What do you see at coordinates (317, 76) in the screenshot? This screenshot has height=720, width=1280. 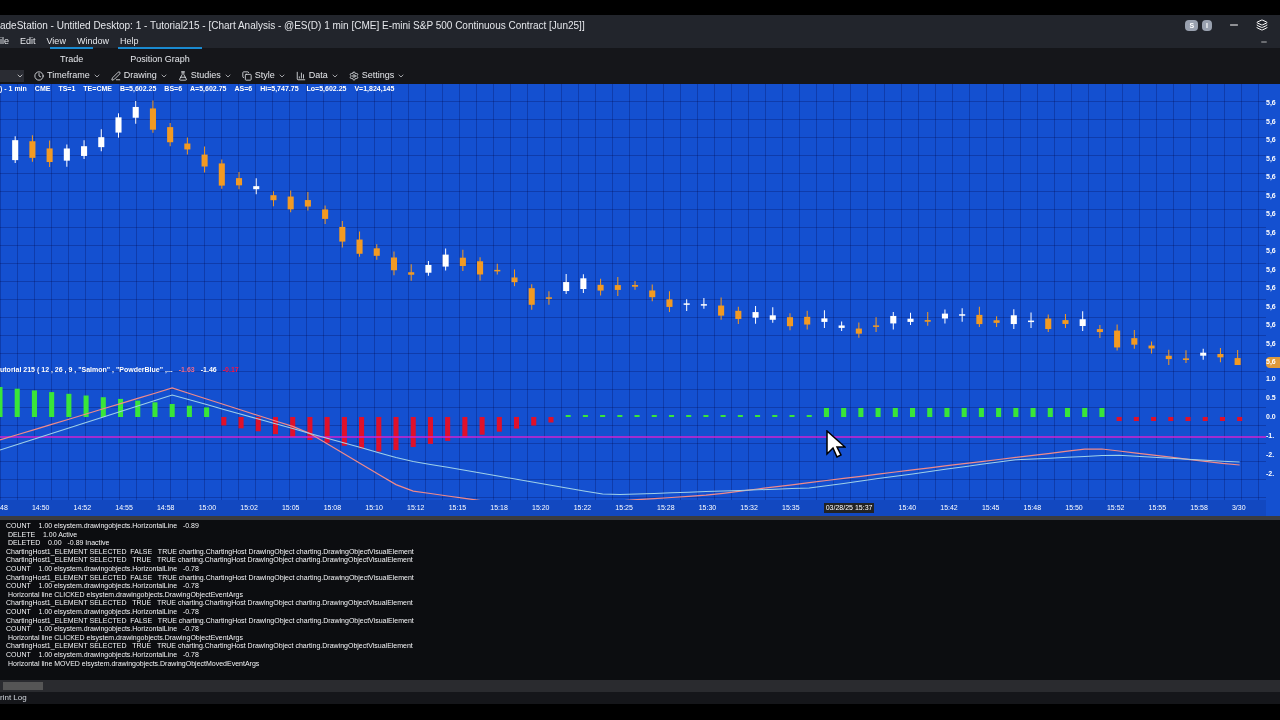 I see `toolbar-button: Data` at bounding box center [317, 76].